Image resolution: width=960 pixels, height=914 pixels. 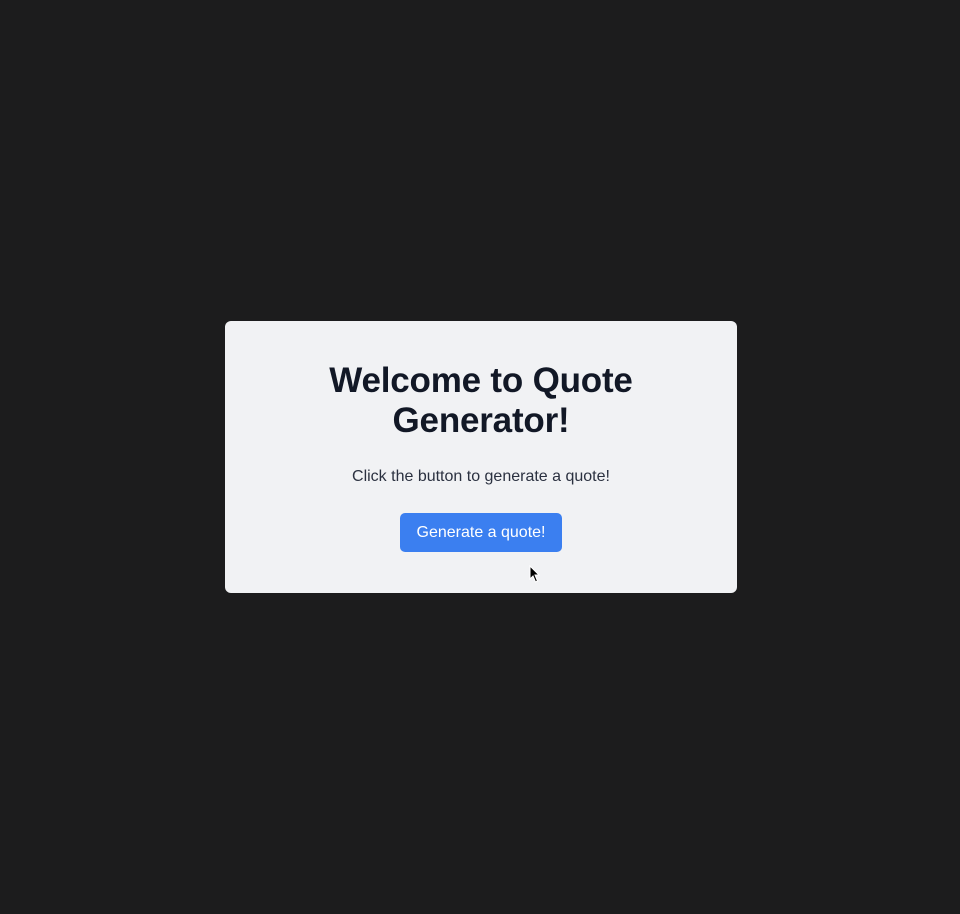 I want to click on mouse-pointer-icon, so click(x=535, y=574).